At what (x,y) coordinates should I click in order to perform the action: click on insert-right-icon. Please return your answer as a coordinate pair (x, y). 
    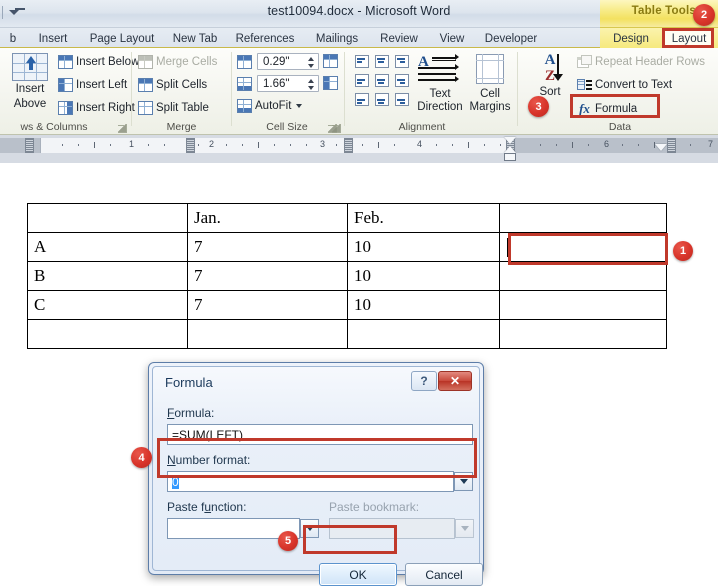
    Looking at the image, I should click on (65, 108).